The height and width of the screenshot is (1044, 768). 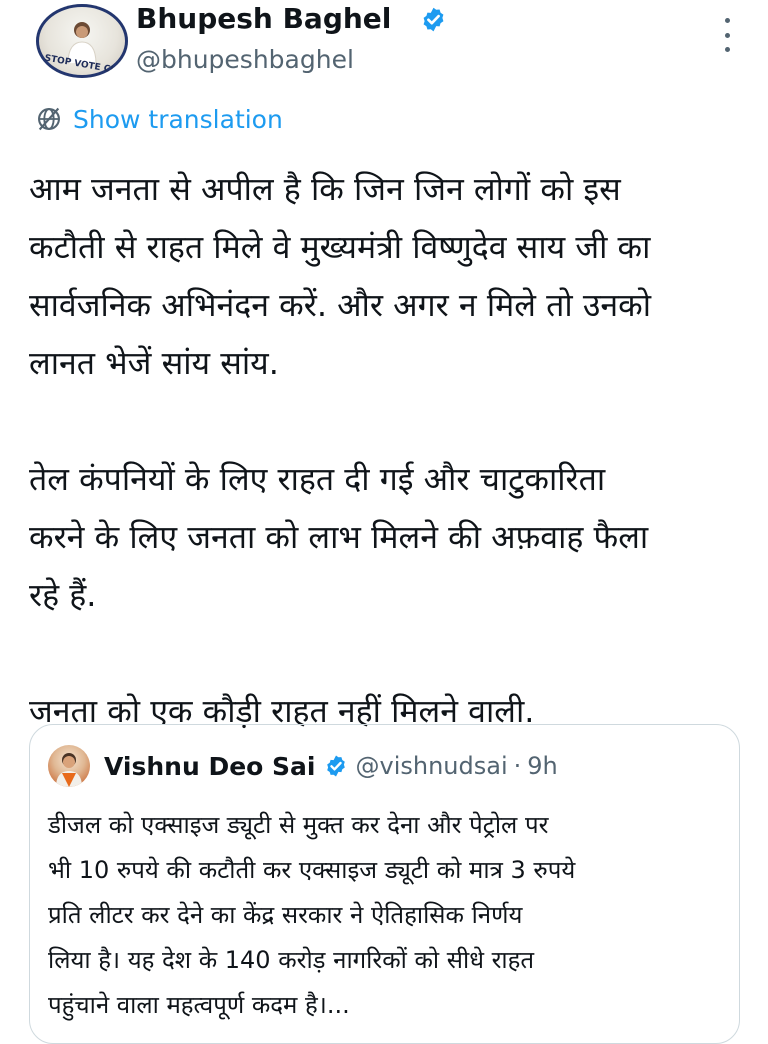 I want to click on more-options-icon, so click(x=727, y=35).